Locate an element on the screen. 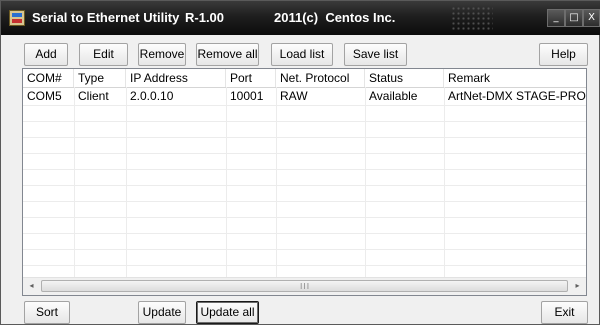 This screenshot has height=325, width=600. copyright-label: 2011(c) Centos Inc. is located at coordinates (335, 17).